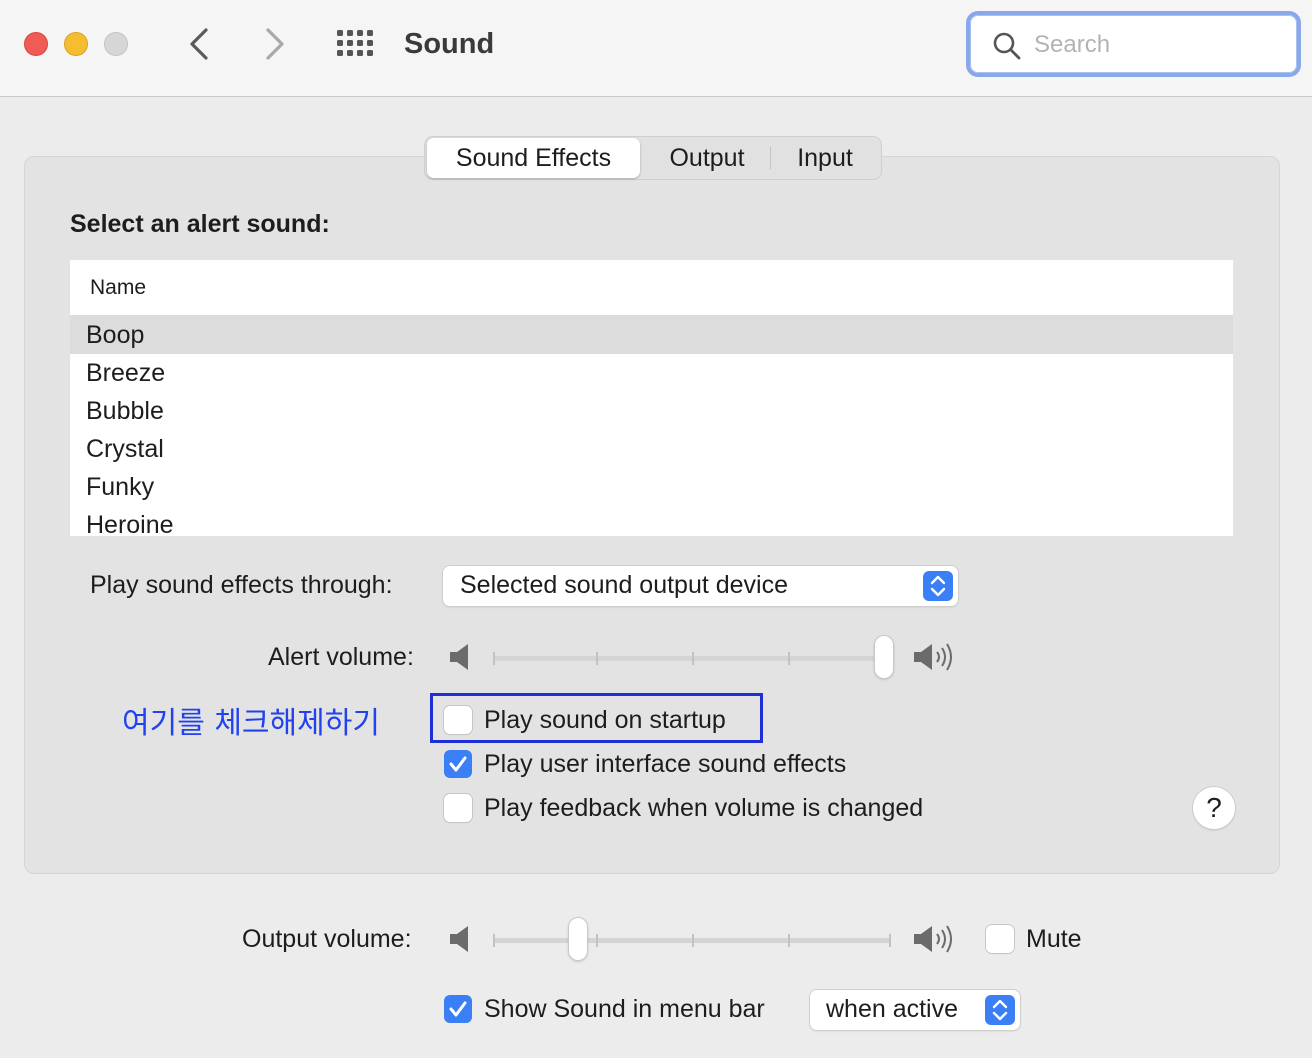 This screenshot has width=1312, height=1058. I want to click on grid-icon, so click(355, 43).